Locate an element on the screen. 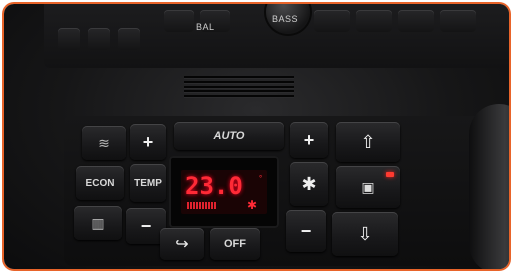 The width and height of the screenshot is (513, 273). fan-icon: ✱ is located at coordinates (309, 183).